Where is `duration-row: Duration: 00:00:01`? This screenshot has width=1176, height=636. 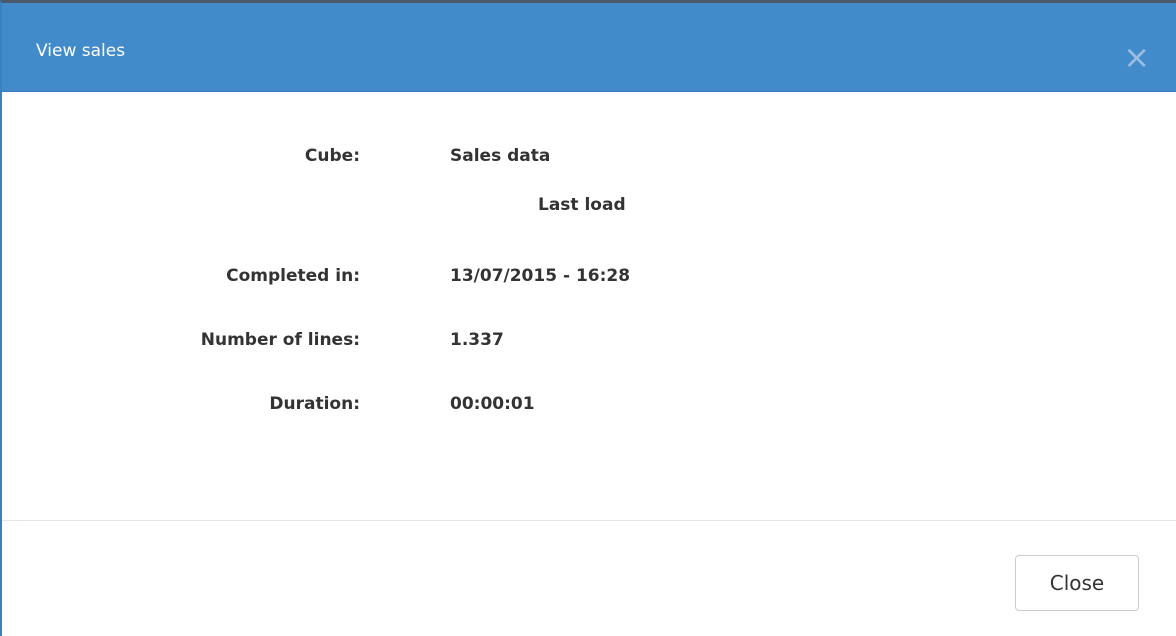
duration-row: Duration: 00:00:01 is located at coordinates (589, 406).